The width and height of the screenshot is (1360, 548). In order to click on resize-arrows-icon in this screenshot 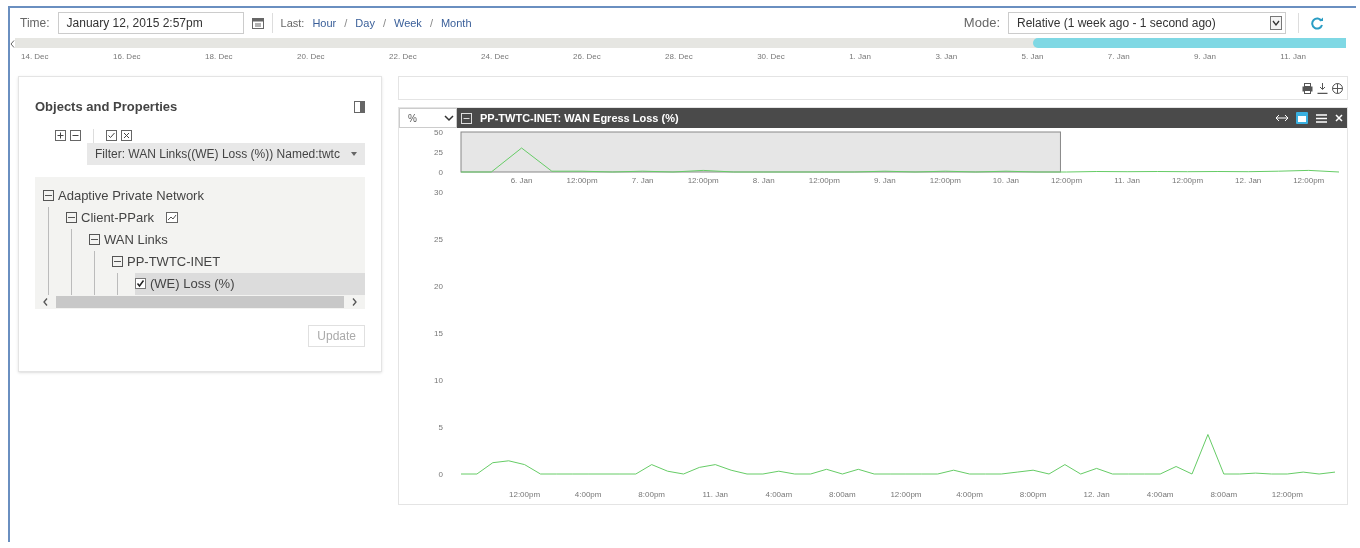, I will do `click(1282, 118)`.